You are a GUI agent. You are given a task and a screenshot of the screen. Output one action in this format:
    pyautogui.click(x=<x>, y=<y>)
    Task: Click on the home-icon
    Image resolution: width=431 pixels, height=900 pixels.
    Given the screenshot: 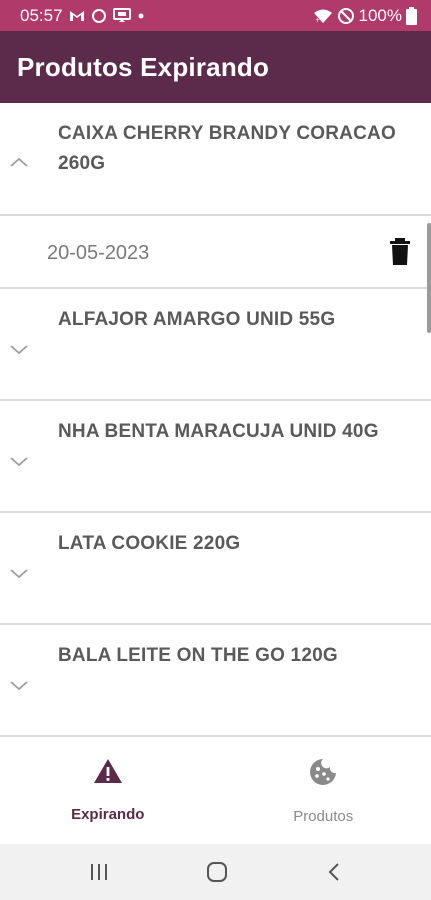 What is the action you would take?
    pyautogui.click(x=217, y=872)
    